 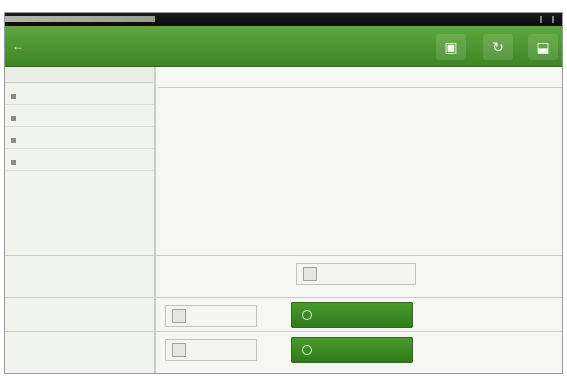 What do you see at coordinates (18, 46) in the screenshot?
I see `back-icon: ←` at bounding box center [18, 46].